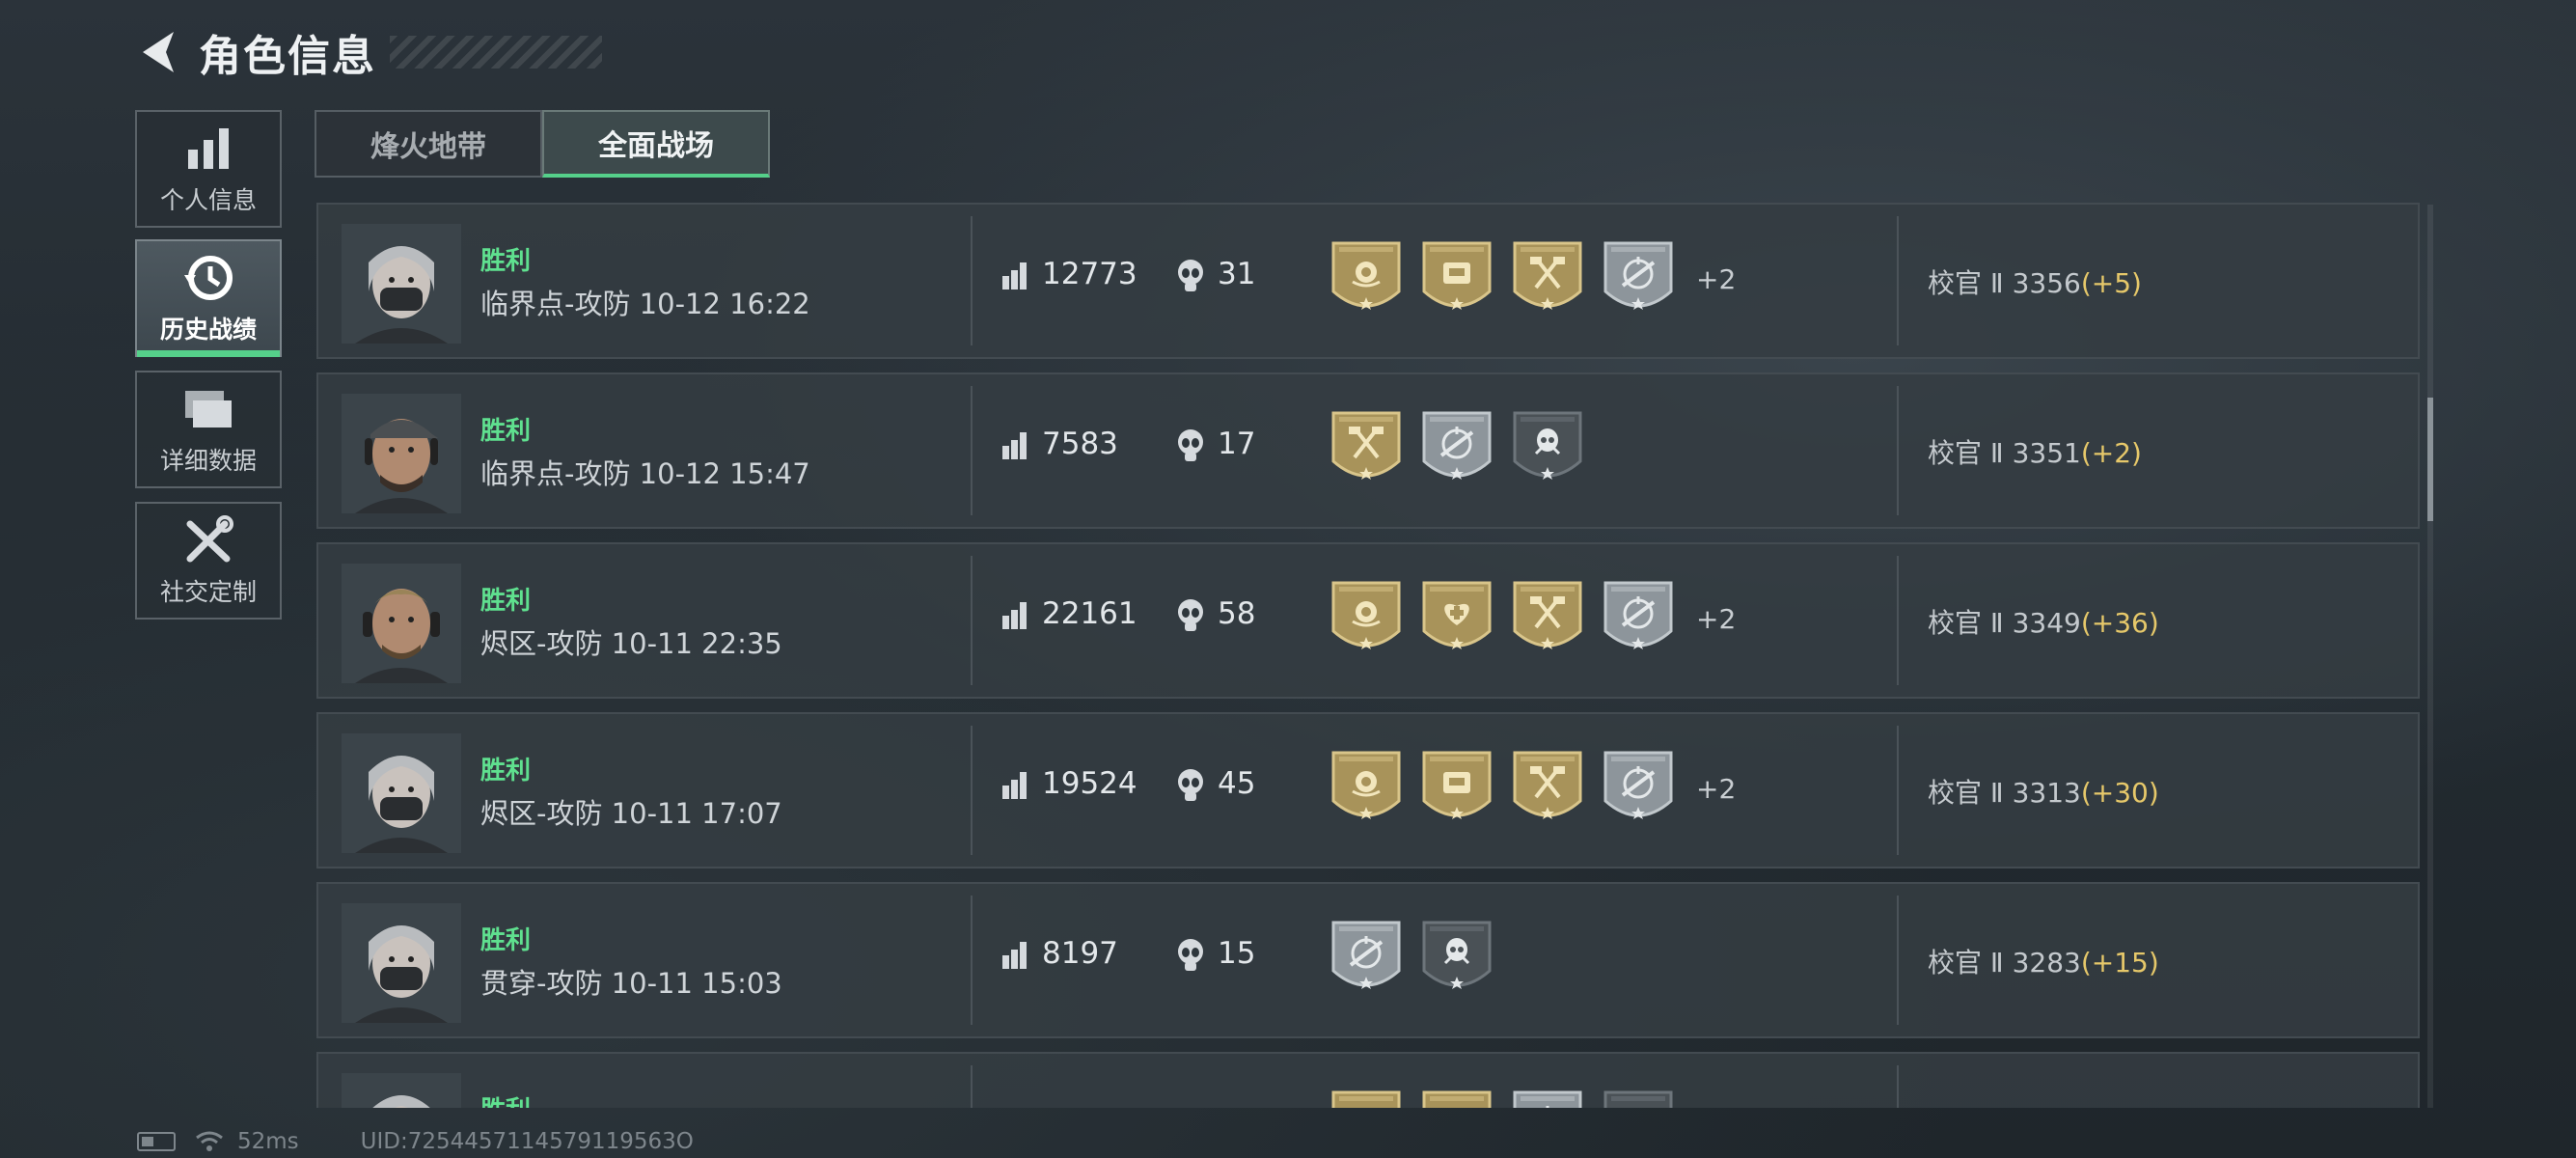 This screenshot has height=1158, width=2576. What do you see at coordinates (1090, 613) in the screenshot?
I see `match-score: 22161` at bounding box center [1090, 613].